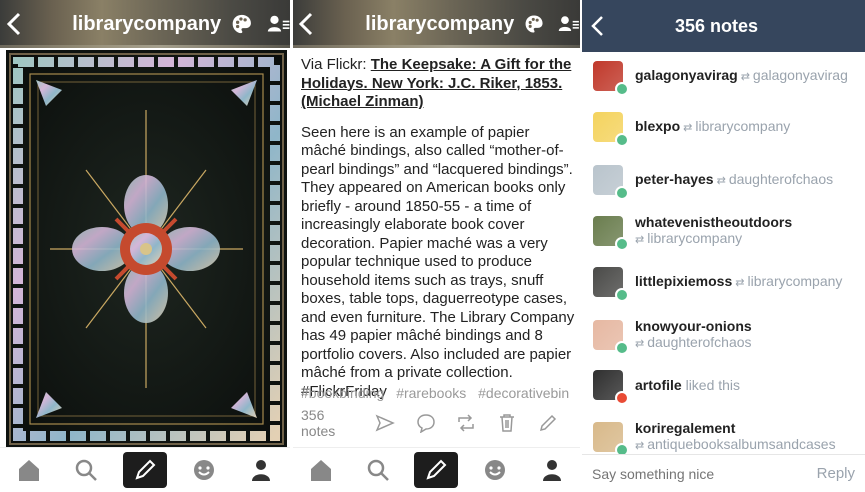 This screenshot has height=492, width=865. What do you see at coordinates (723, 26) in the screenshot?
I see `notes-header: 356 notes` at bounding box center [723, 26].